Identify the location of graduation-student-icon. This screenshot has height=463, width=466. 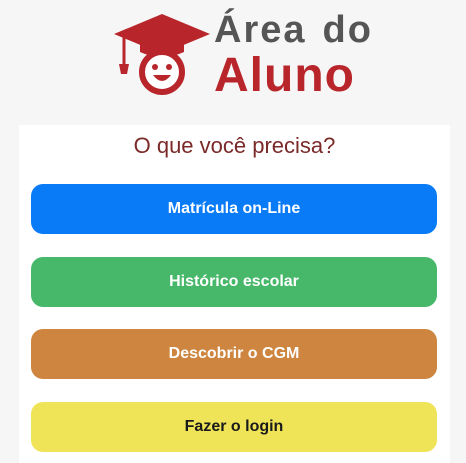
(162, 55).